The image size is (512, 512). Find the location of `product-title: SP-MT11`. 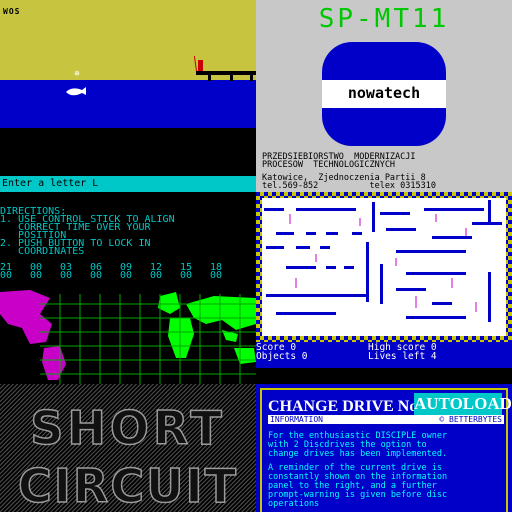

product-title: SP-MT11 is located at coordinates (384, 19).